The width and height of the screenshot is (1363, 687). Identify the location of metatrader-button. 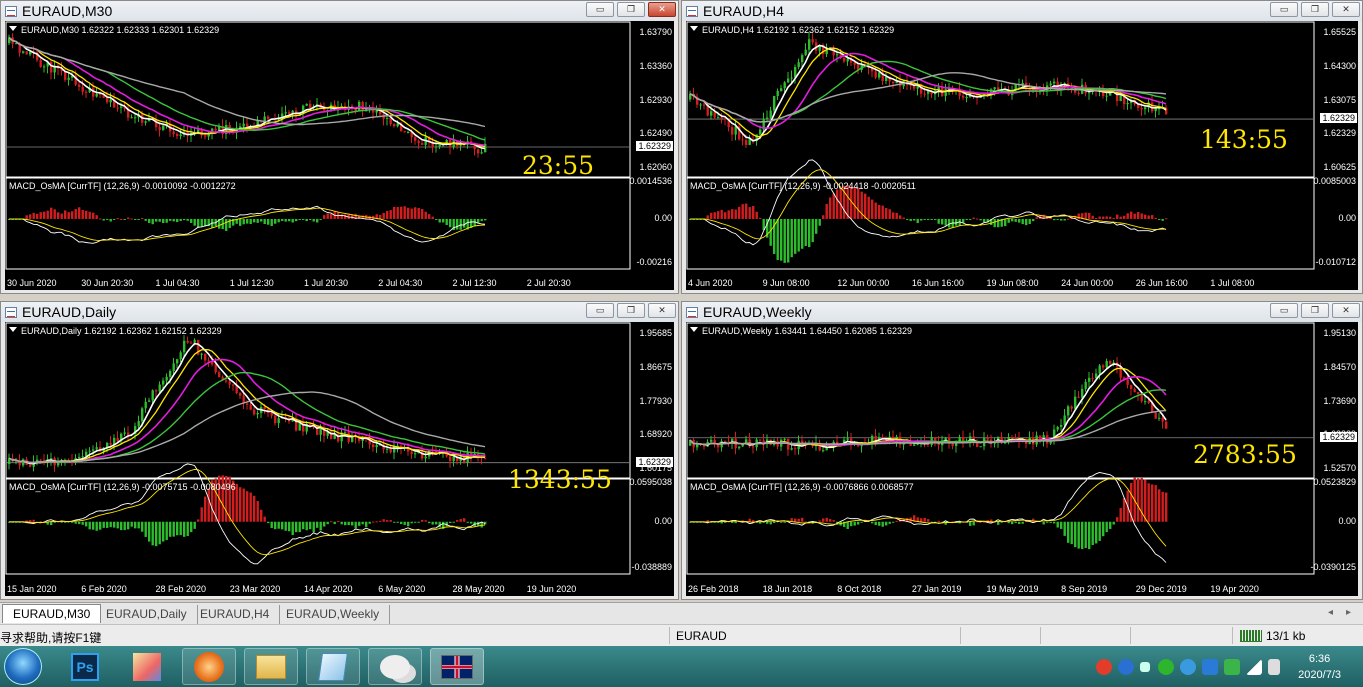
(457, 666).